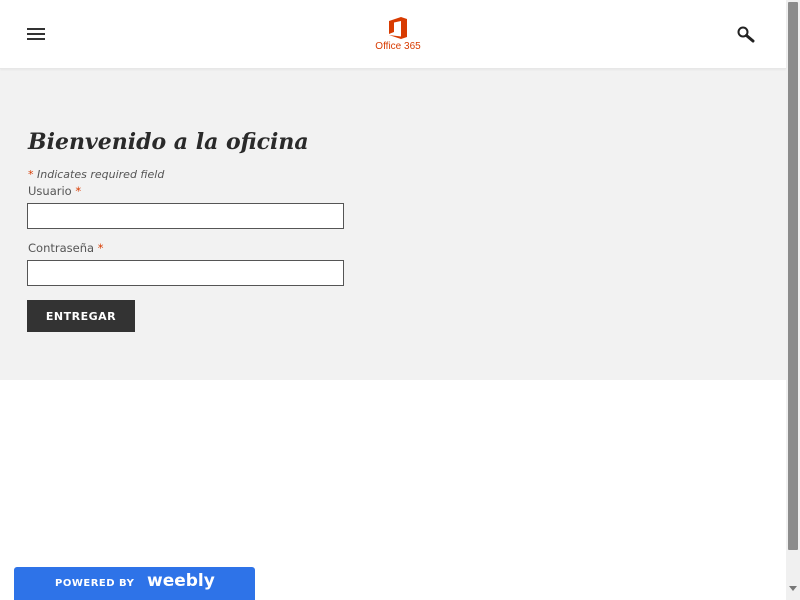  I want to click on submit-button: ENTREGAR, so click(81, 316).